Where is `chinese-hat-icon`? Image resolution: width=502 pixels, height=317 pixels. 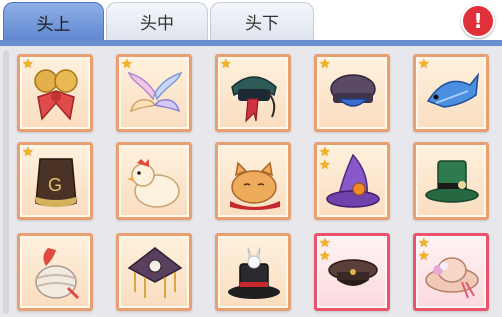 chinese-hat-icon is located at coordinates (254, 99).